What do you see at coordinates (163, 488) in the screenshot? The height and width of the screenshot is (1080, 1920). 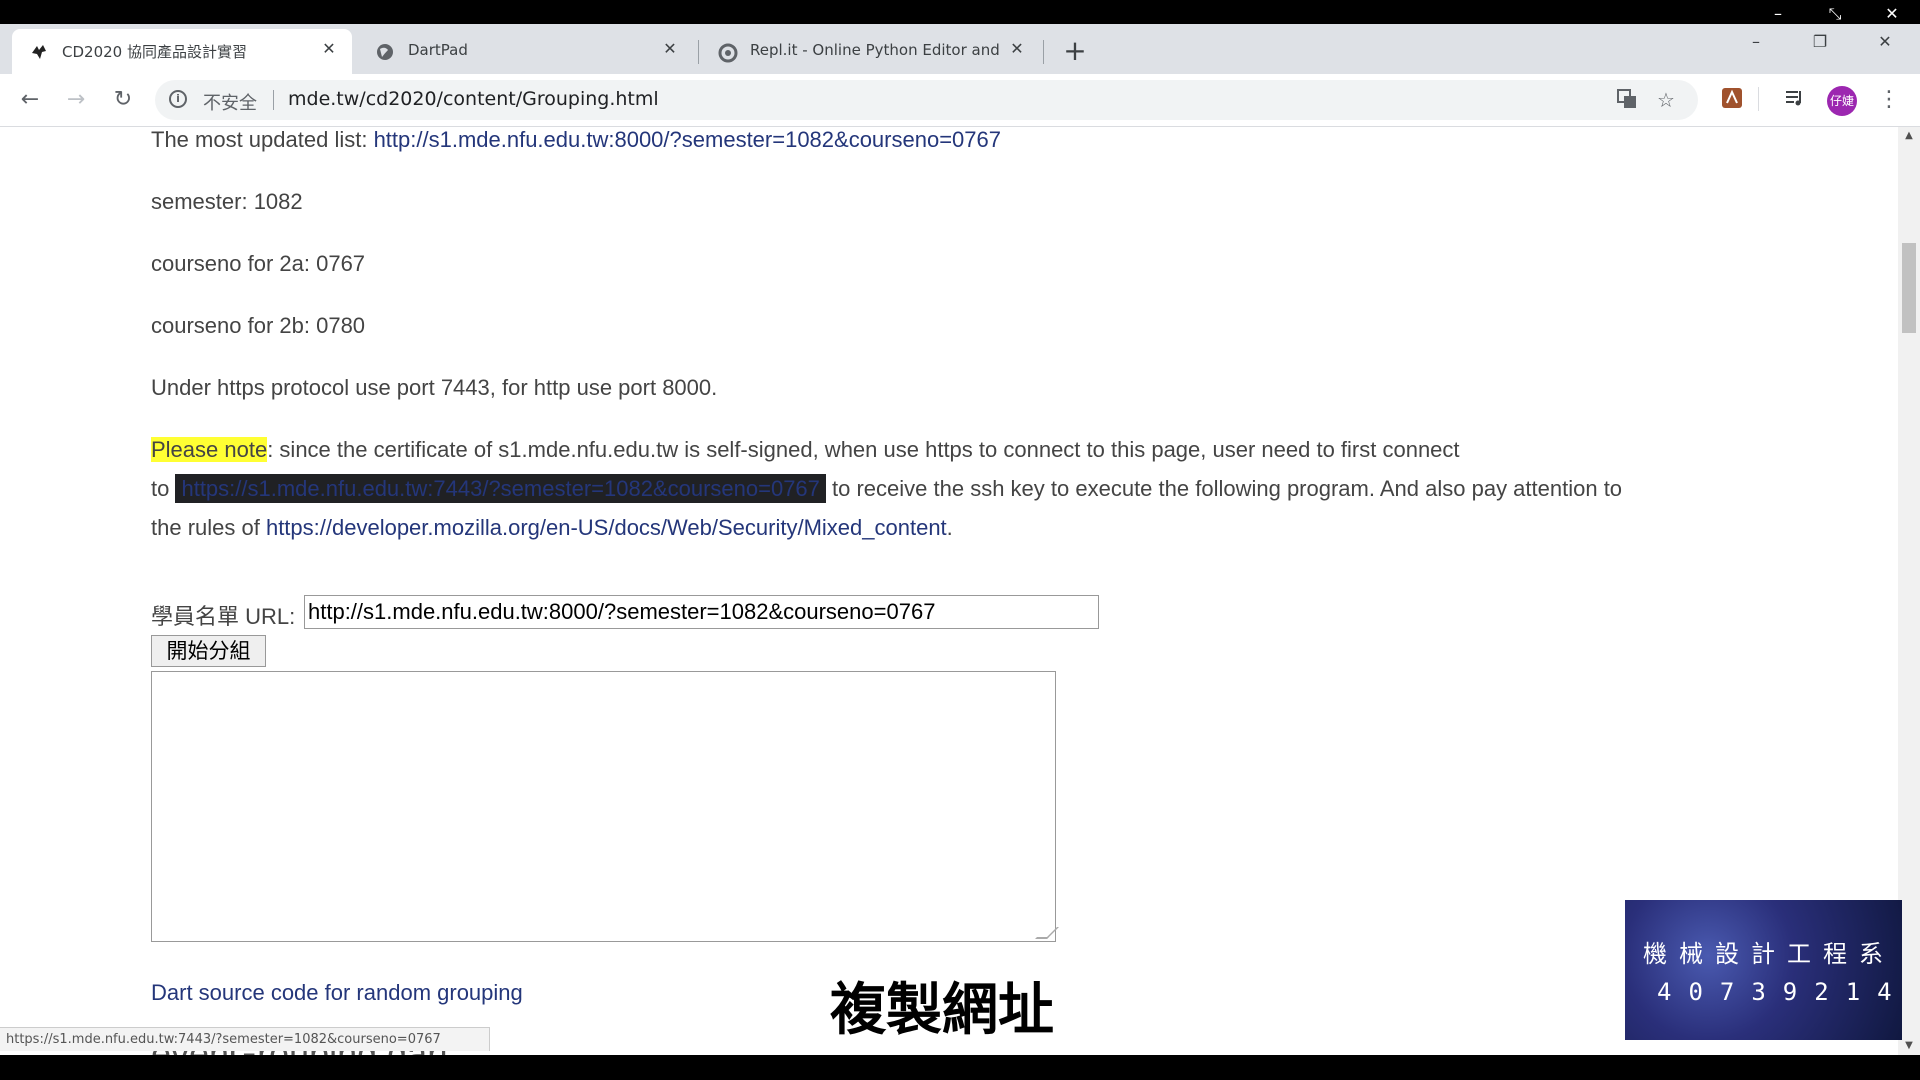 I see `note-to: to` at bounding box center [163, 488].